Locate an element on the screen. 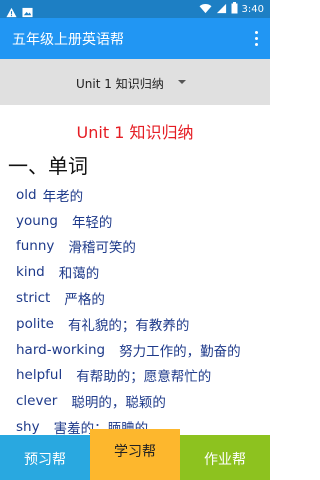 Image resolution: width=320 pixels, height=480 pixels. word-row: hard-working 努力工作的，勤奋的 is located at coordinates (141, 350).